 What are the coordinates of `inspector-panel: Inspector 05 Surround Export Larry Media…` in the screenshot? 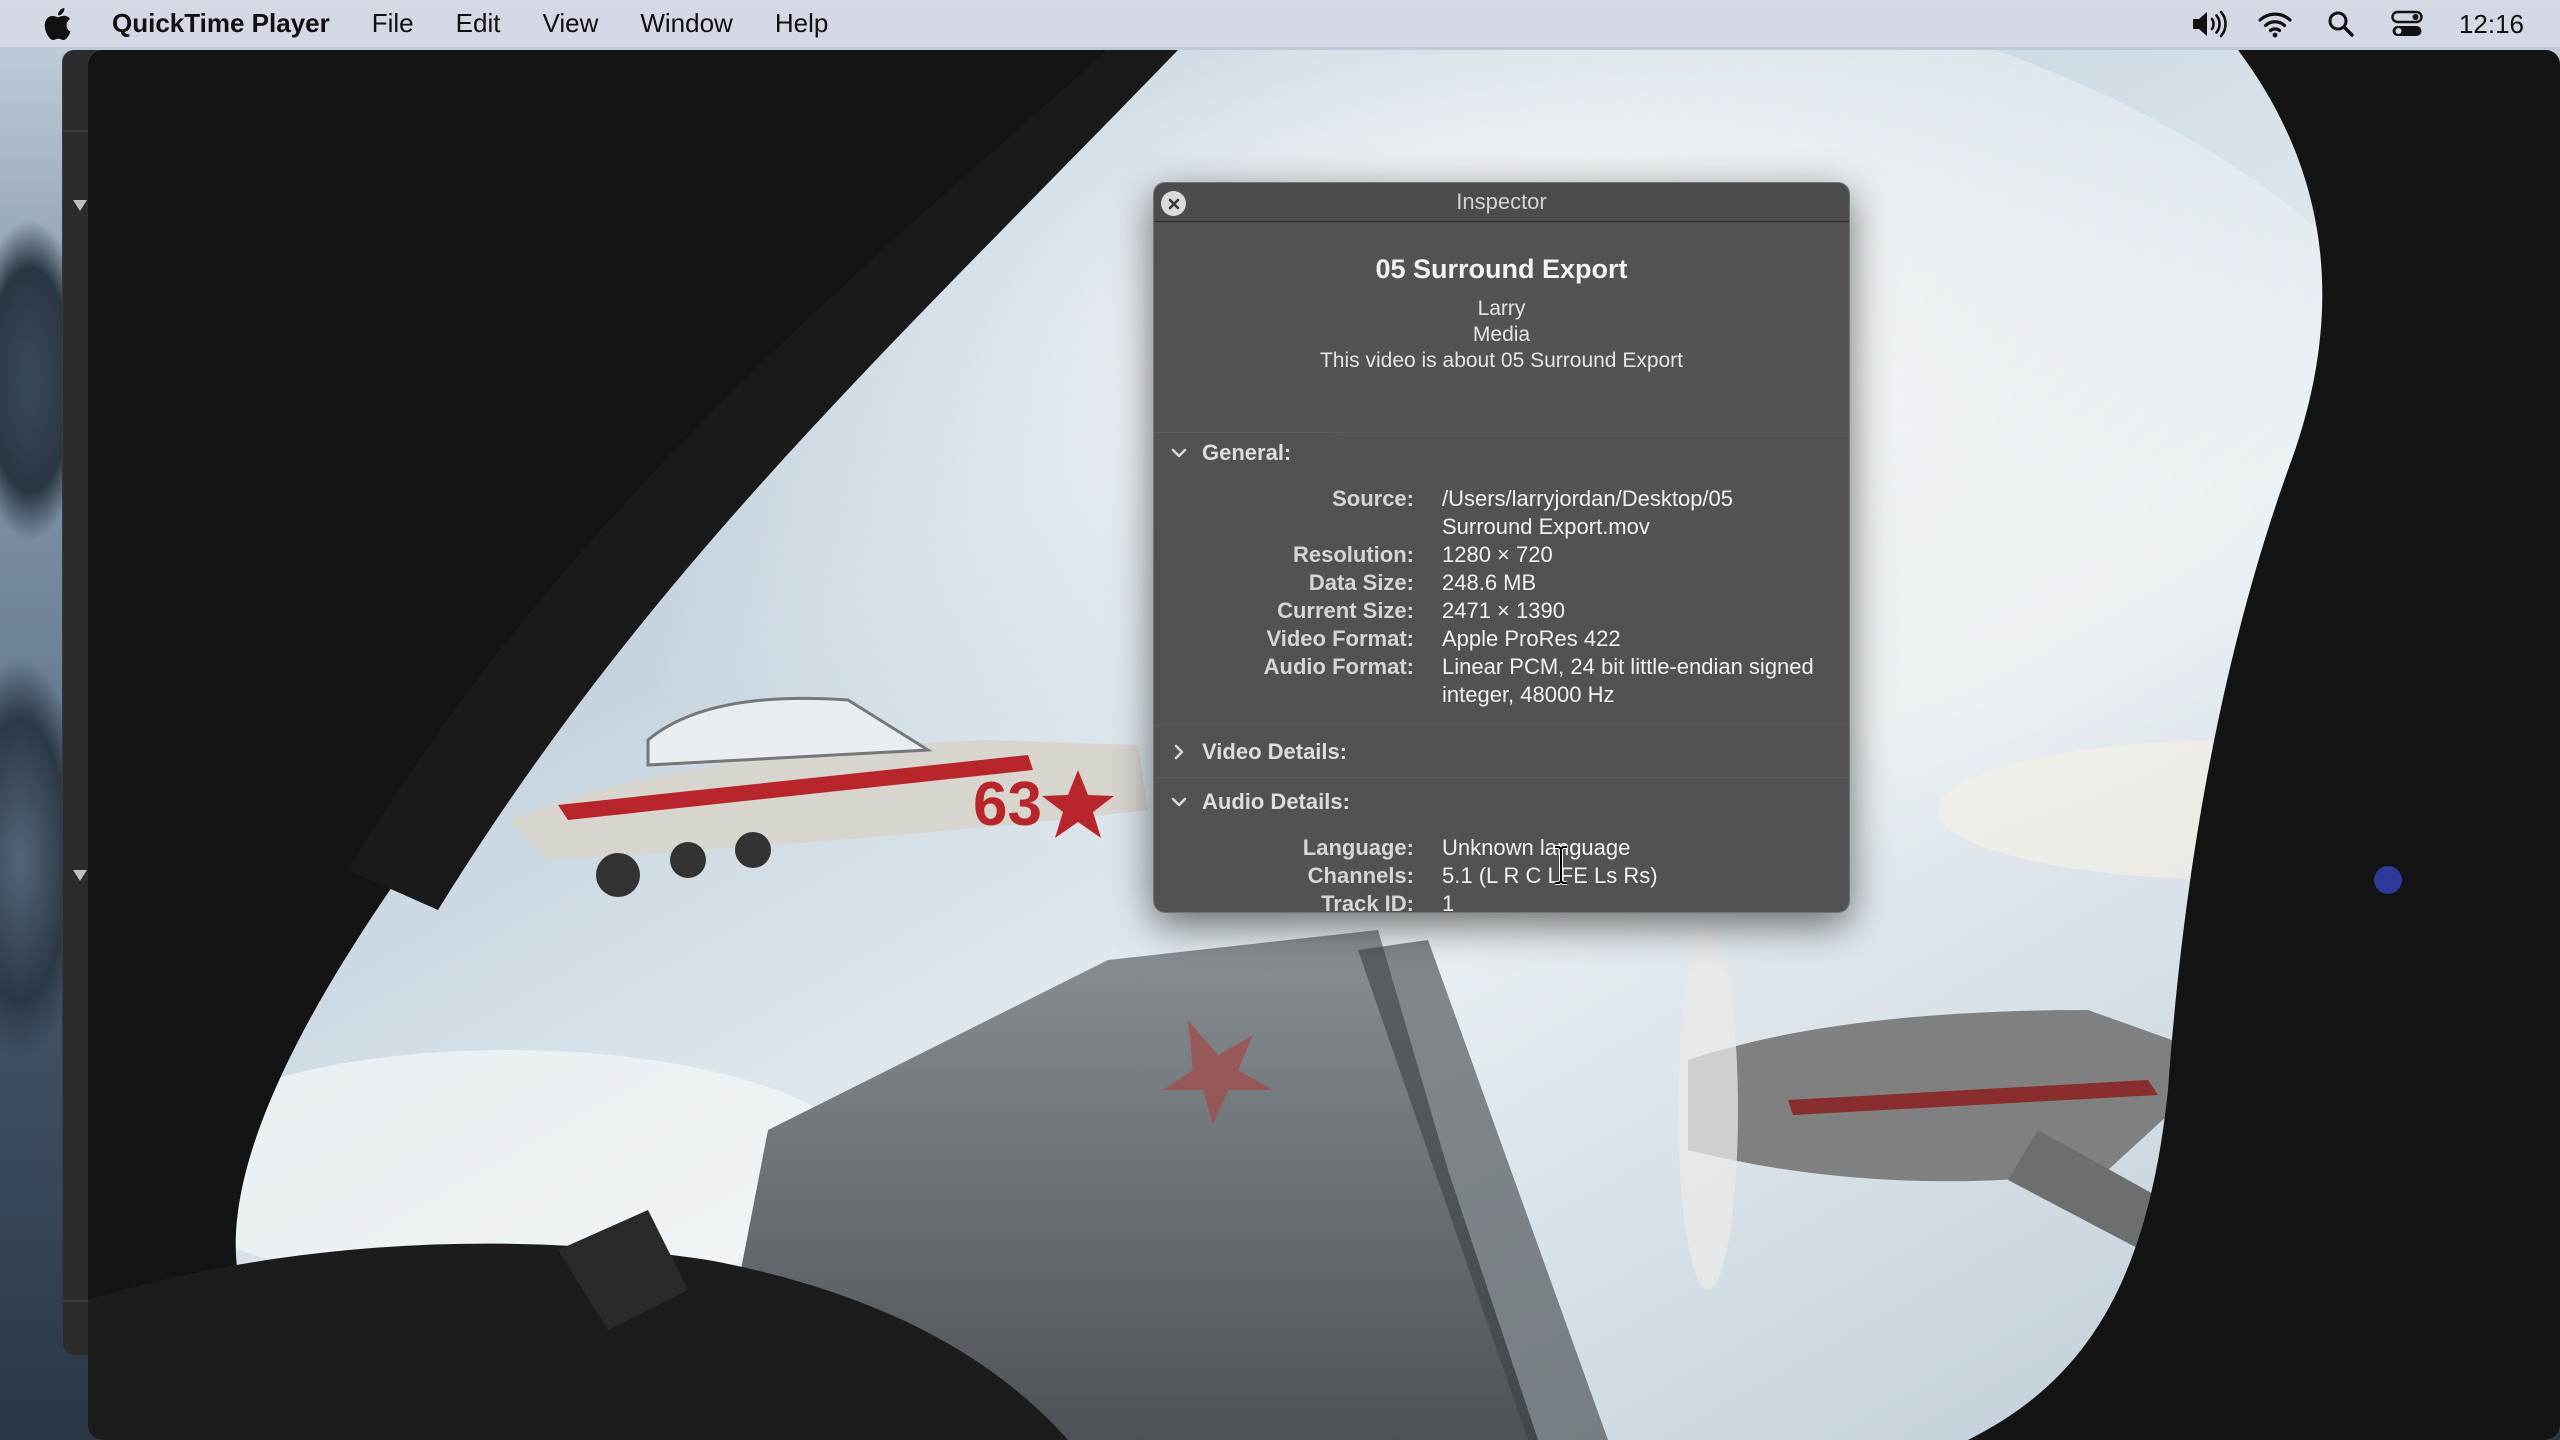 It's located at (1501, 549).